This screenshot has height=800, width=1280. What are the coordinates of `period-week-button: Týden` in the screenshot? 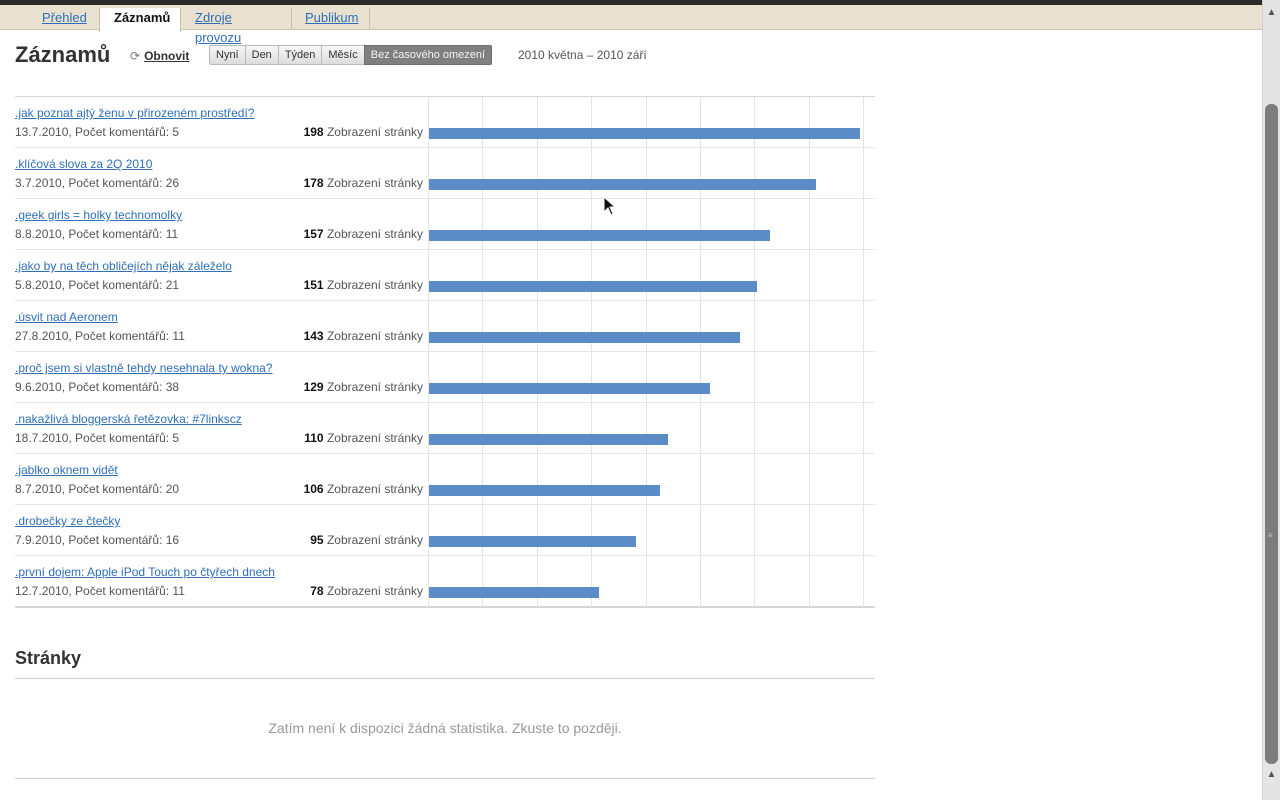 It's located at (300, 55).